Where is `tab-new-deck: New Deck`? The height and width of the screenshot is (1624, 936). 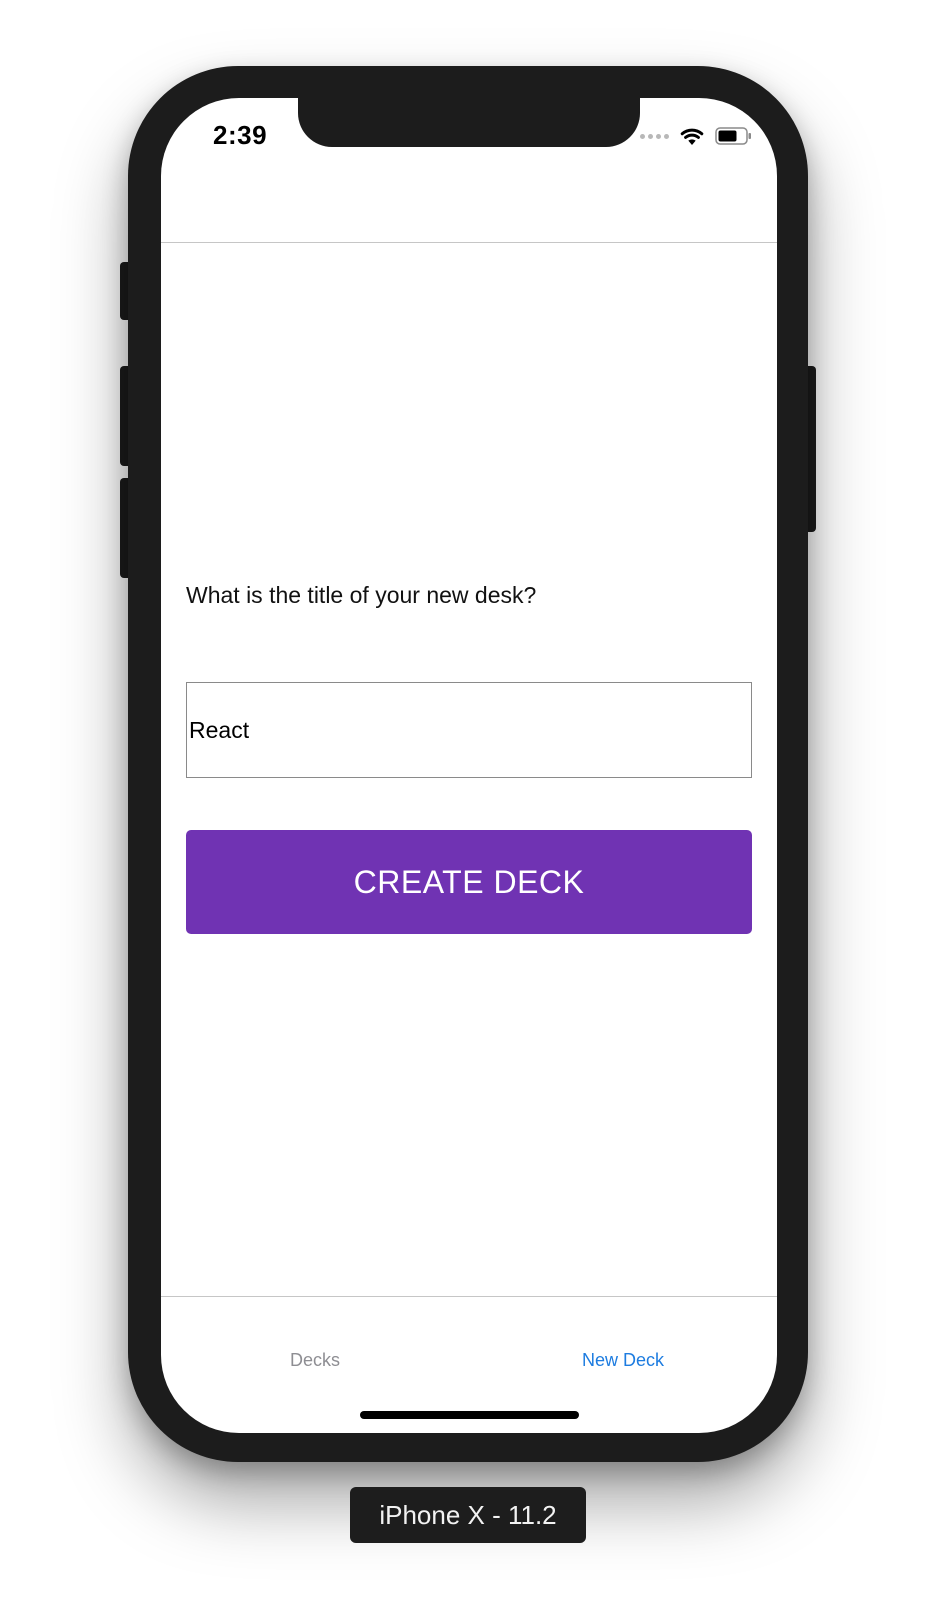 tab-new-deck: New Deck is located at coordinates (623, 1360).